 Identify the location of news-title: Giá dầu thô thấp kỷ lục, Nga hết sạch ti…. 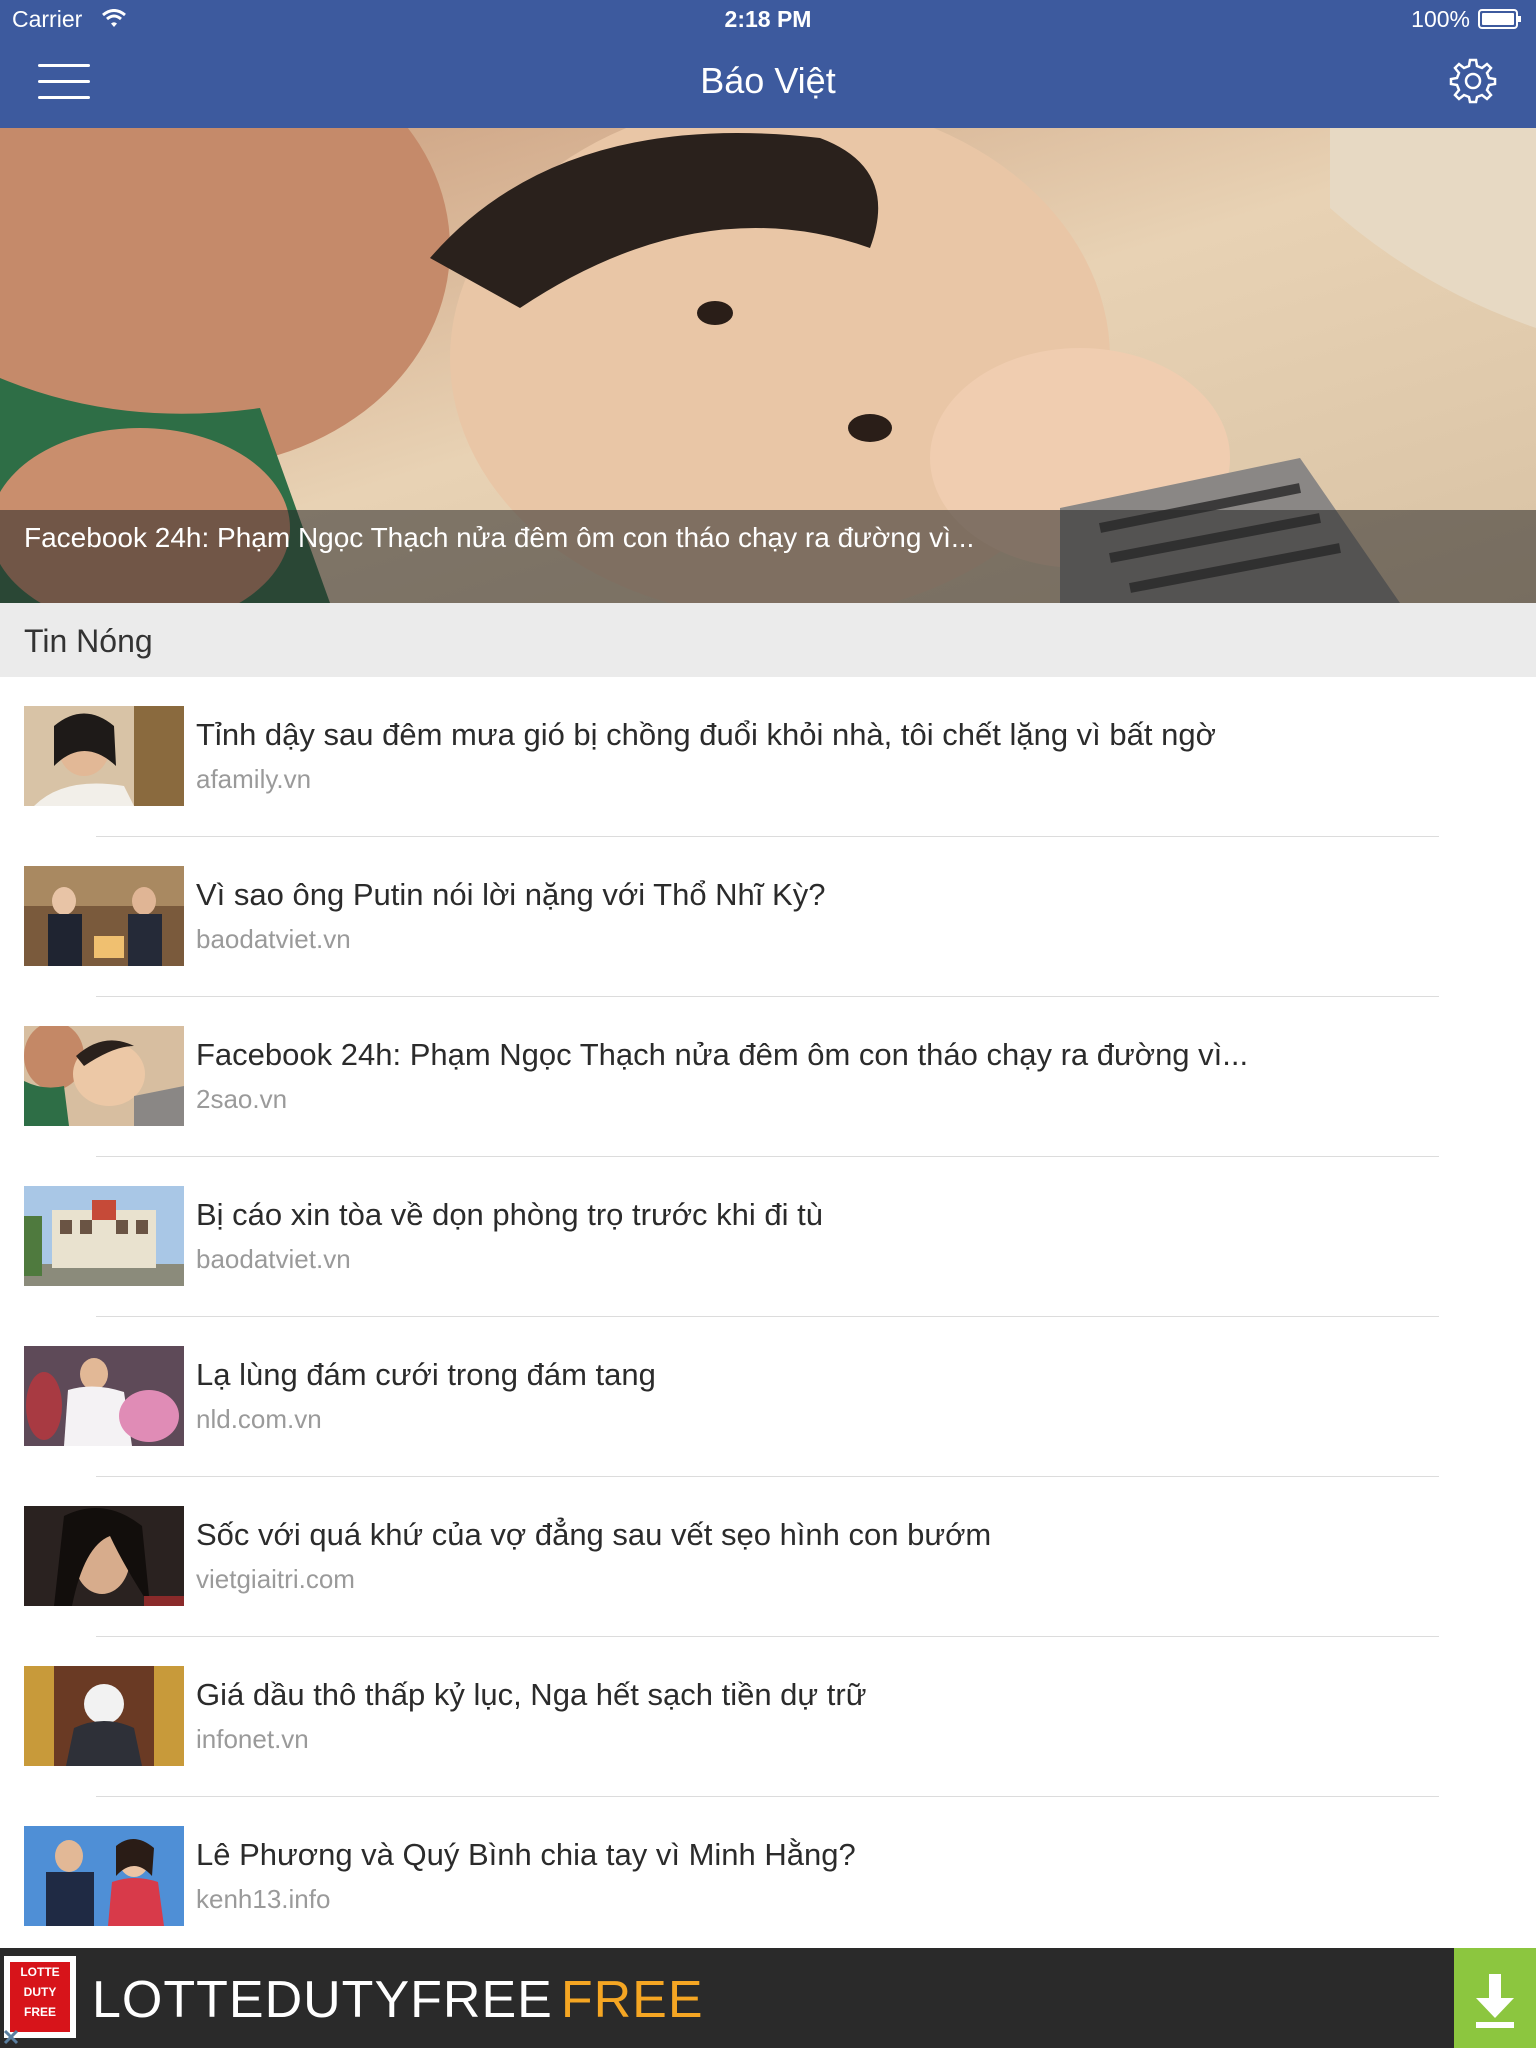
(531, 1694).